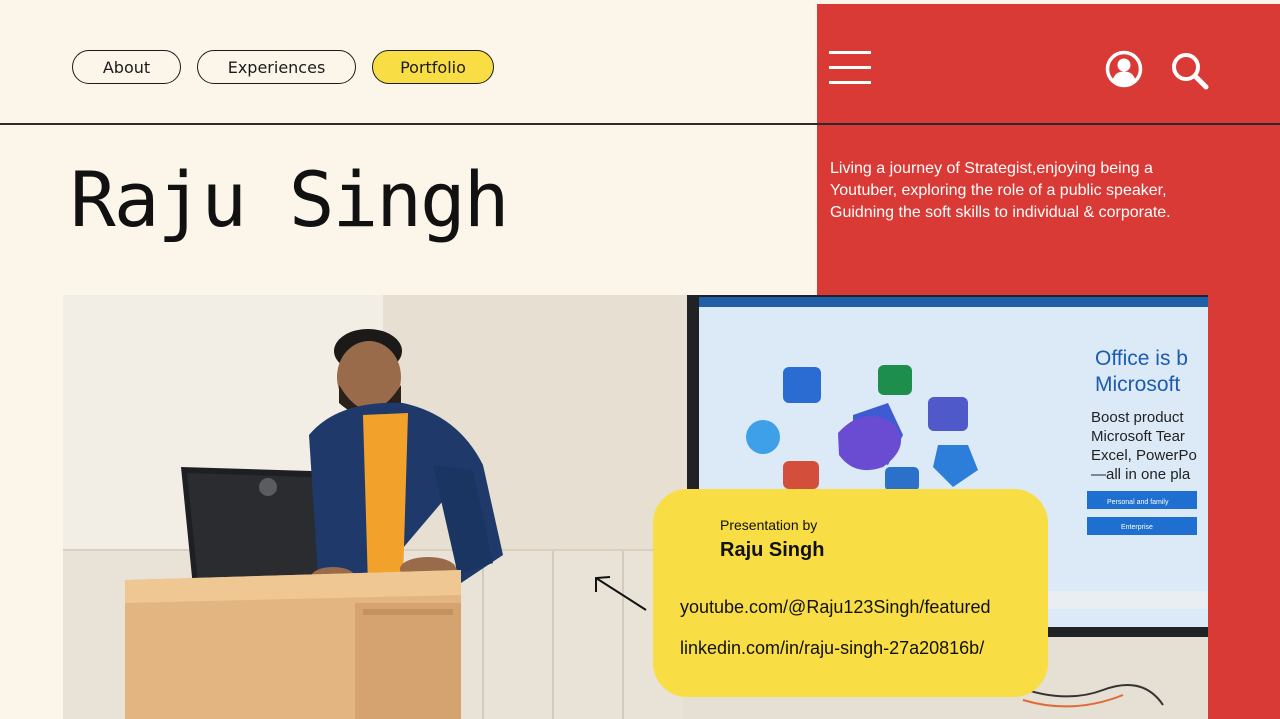  I want to click on tv-button1: Personal and family, so click(1138, 502).